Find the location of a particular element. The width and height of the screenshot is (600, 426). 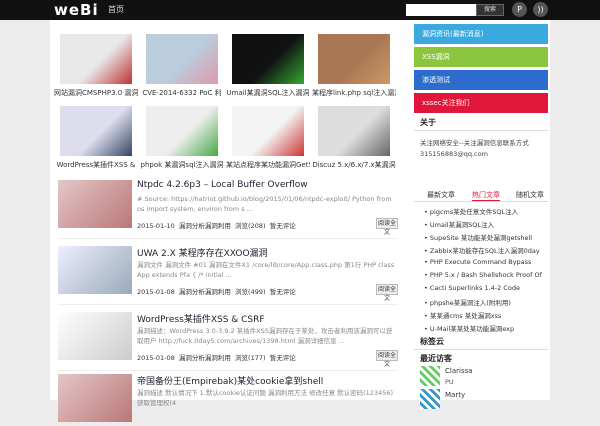

post-meta: 2015-01-08 漏洞分析漏洞利用 浏览(499) 暂无评论 is located at coordinates (216, 292).